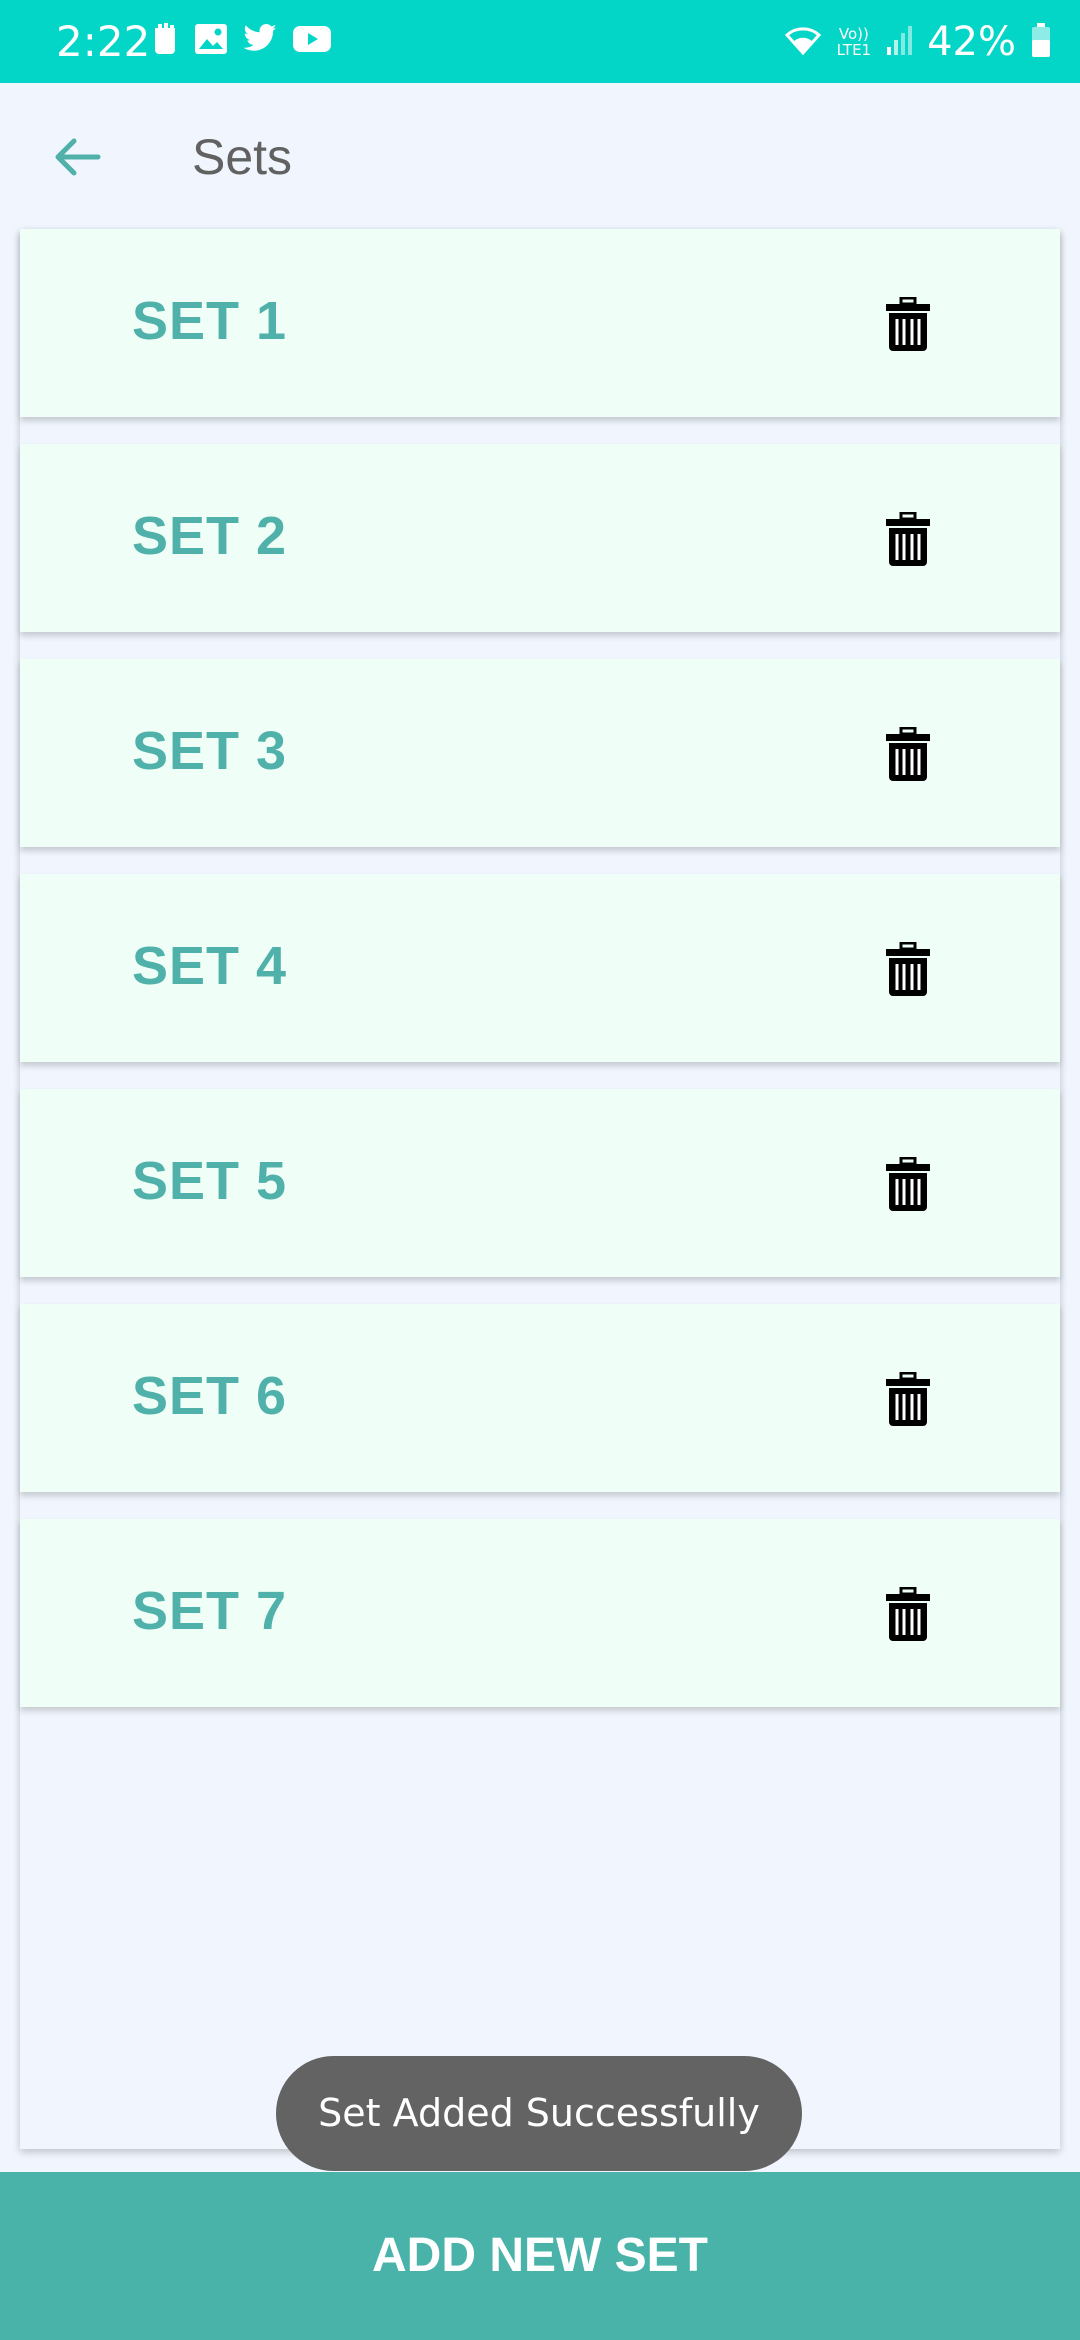 Image resolution: width=1080 pixels, height=2340 pixels. Describe the element at coordinates (312, 41) in the screenshot. I see `youtube-icon` at that location.